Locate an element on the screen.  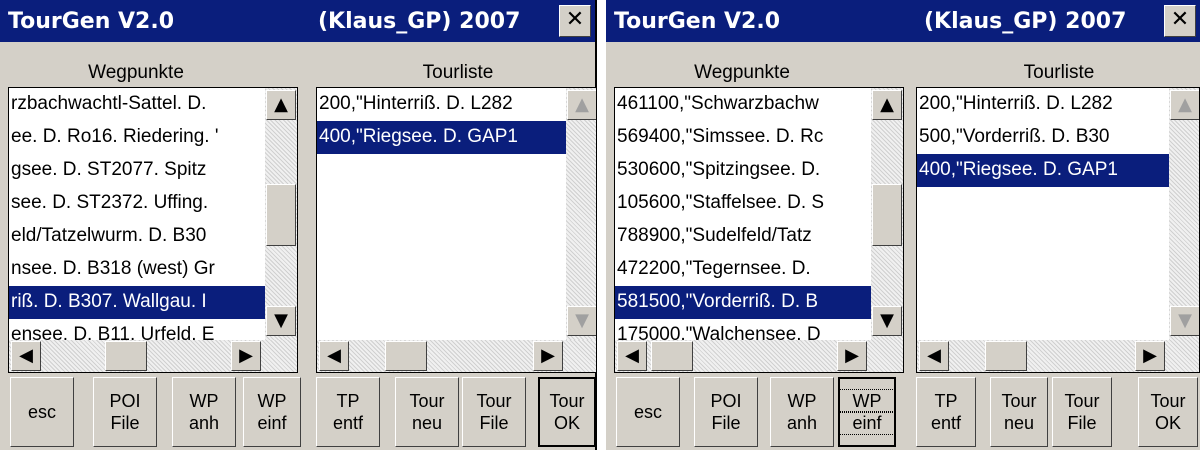
wegpunkte-item-selected: 581500,"Vorderriß. D. B is located at coordinates (743, 302).